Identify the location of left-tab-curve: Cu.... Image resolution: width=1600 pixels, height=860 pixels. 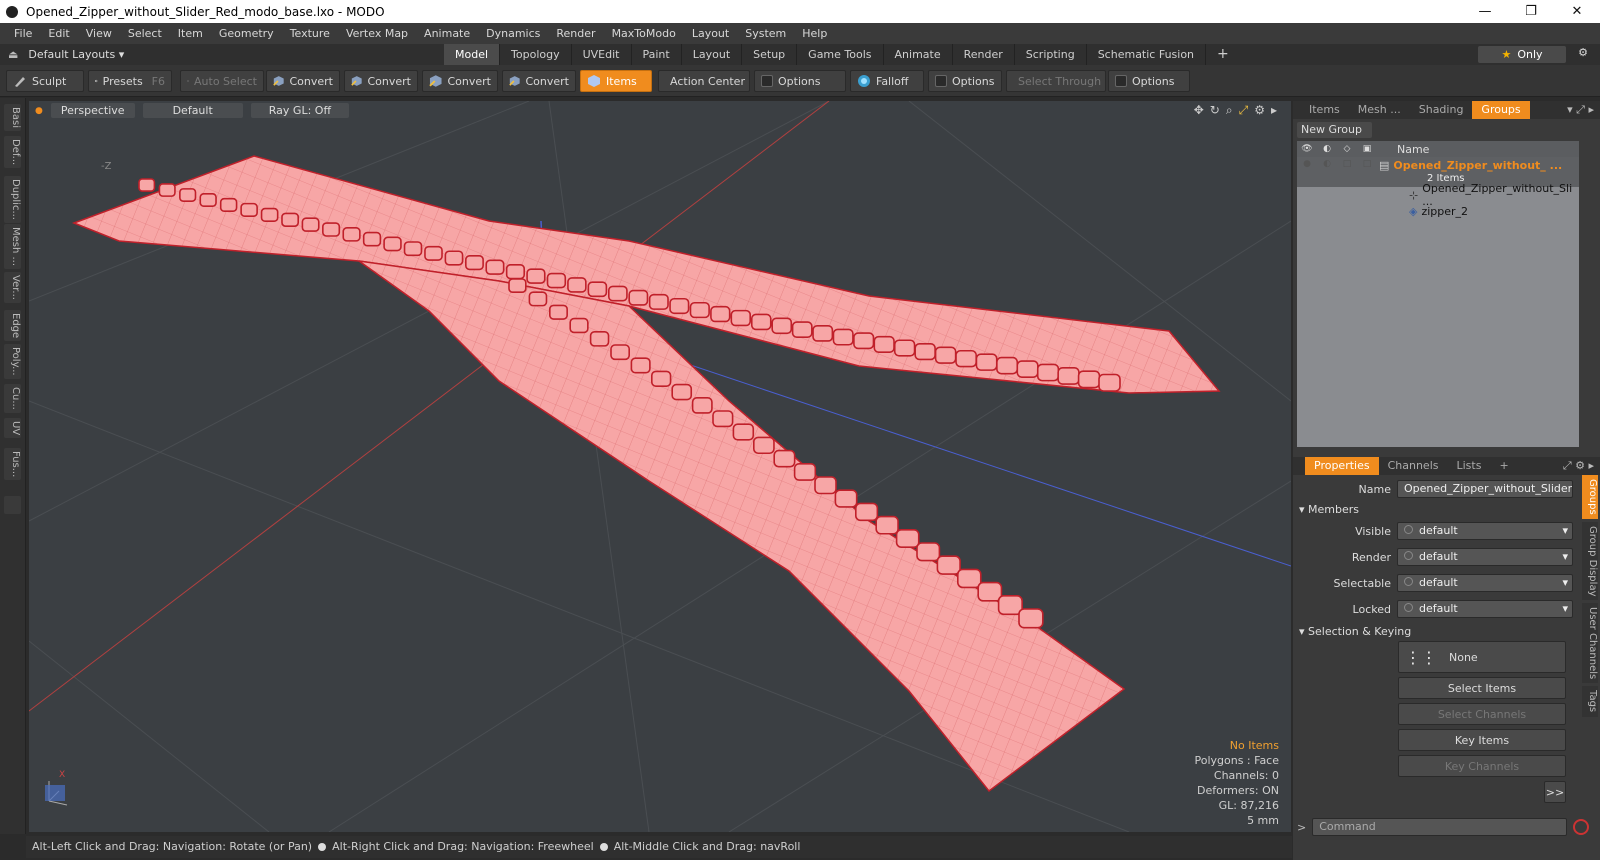
(12, 398).